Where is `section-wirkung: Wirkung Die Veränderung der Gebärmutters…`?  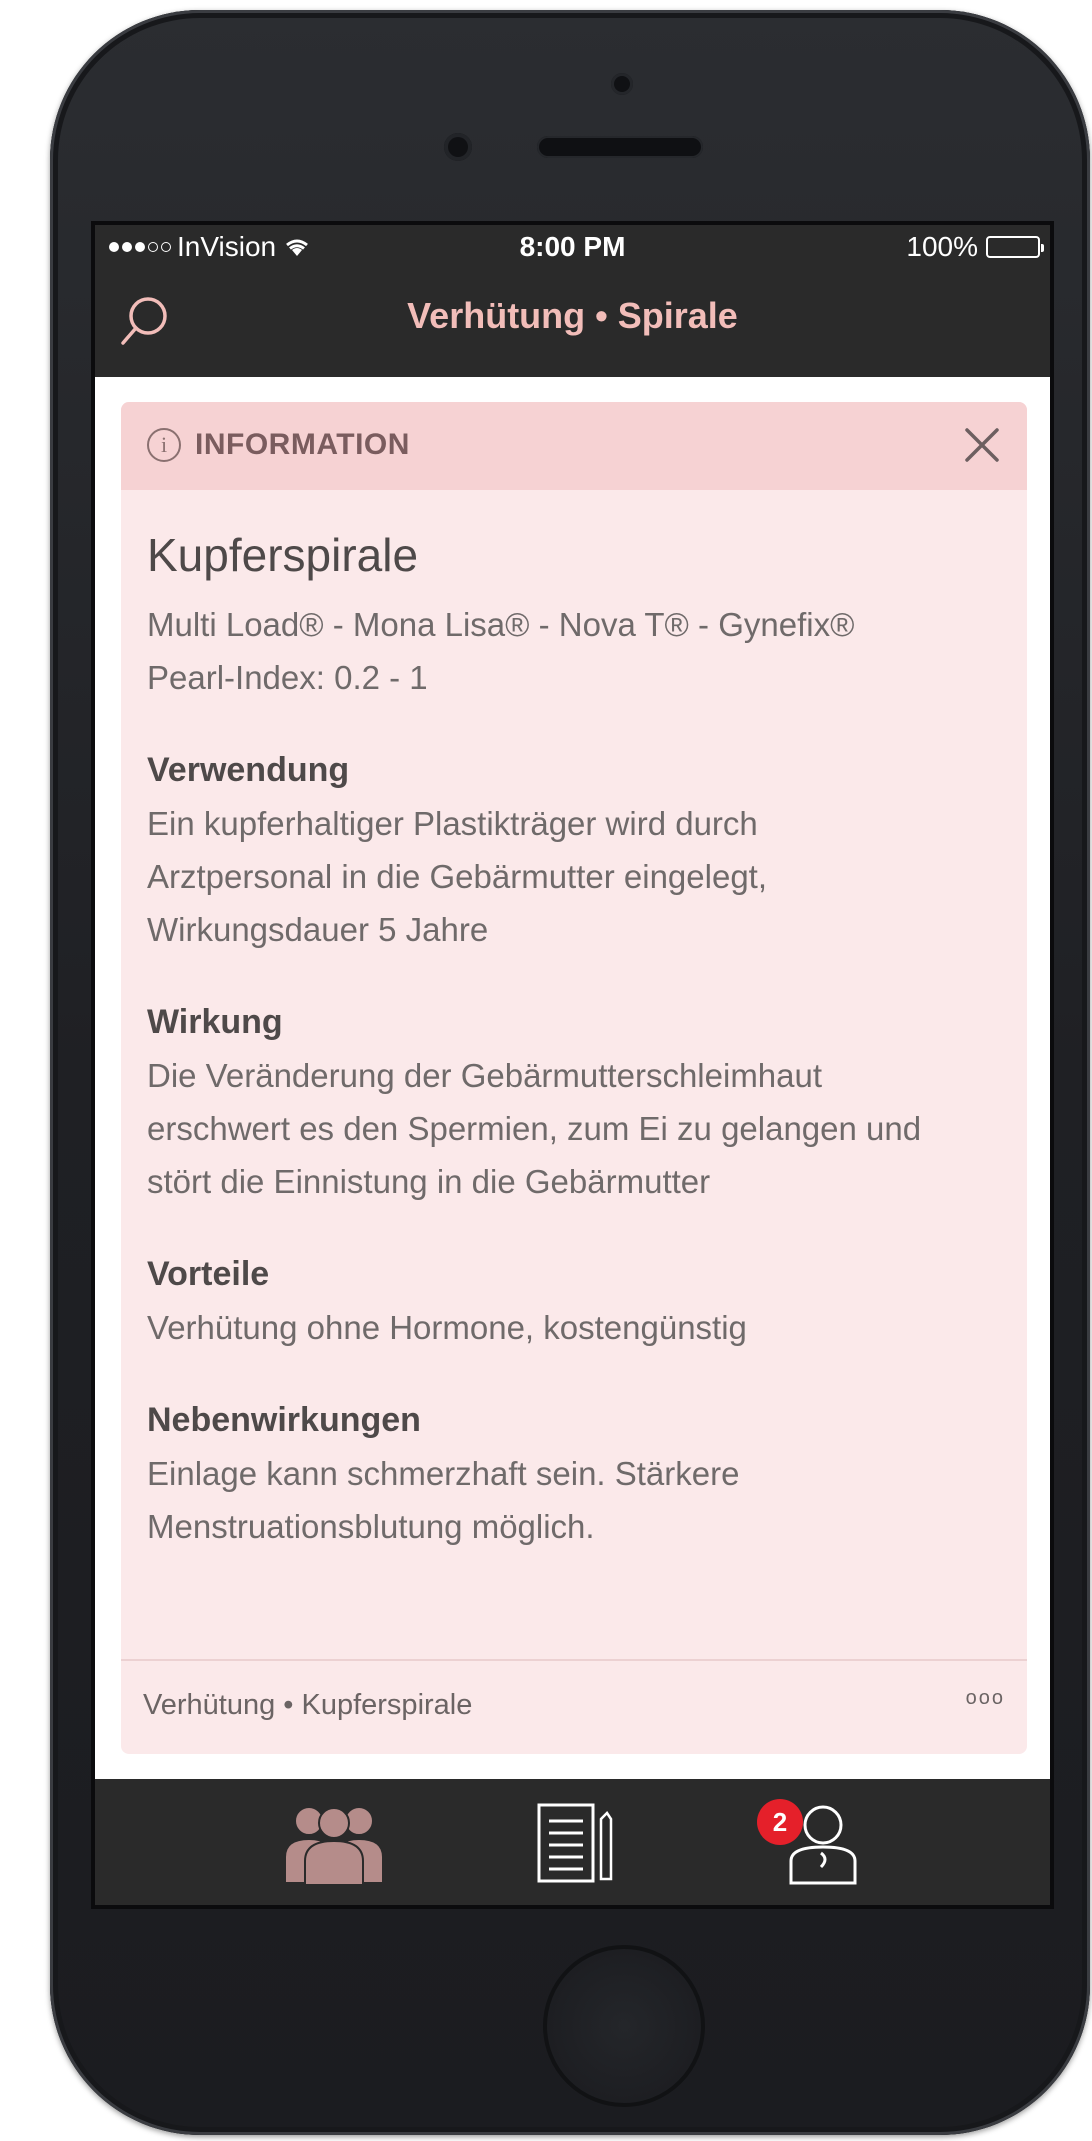
section-wirkung: Wirkung Die Veränderung der Gebärmutters… is located at coordinates (577, 1102).